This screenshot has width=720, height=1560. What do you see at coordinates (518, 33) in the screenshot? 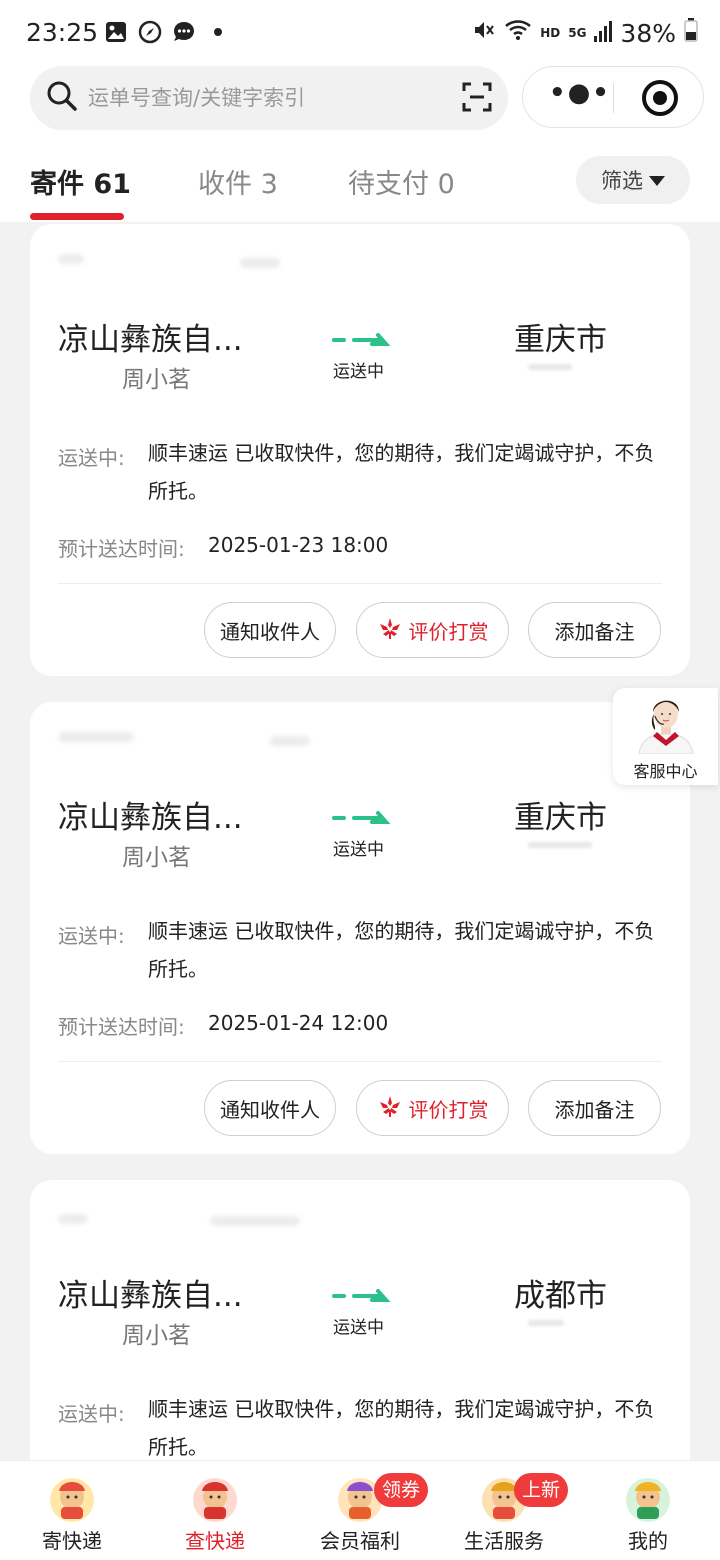
I see `wifi-icon` at bounding box center [518, 33].